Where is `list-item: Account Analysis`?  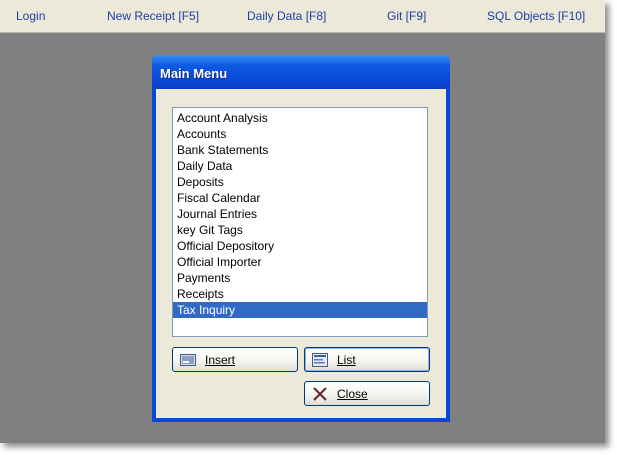 list-item: Account Analysis is located at coordinates (300, 118).